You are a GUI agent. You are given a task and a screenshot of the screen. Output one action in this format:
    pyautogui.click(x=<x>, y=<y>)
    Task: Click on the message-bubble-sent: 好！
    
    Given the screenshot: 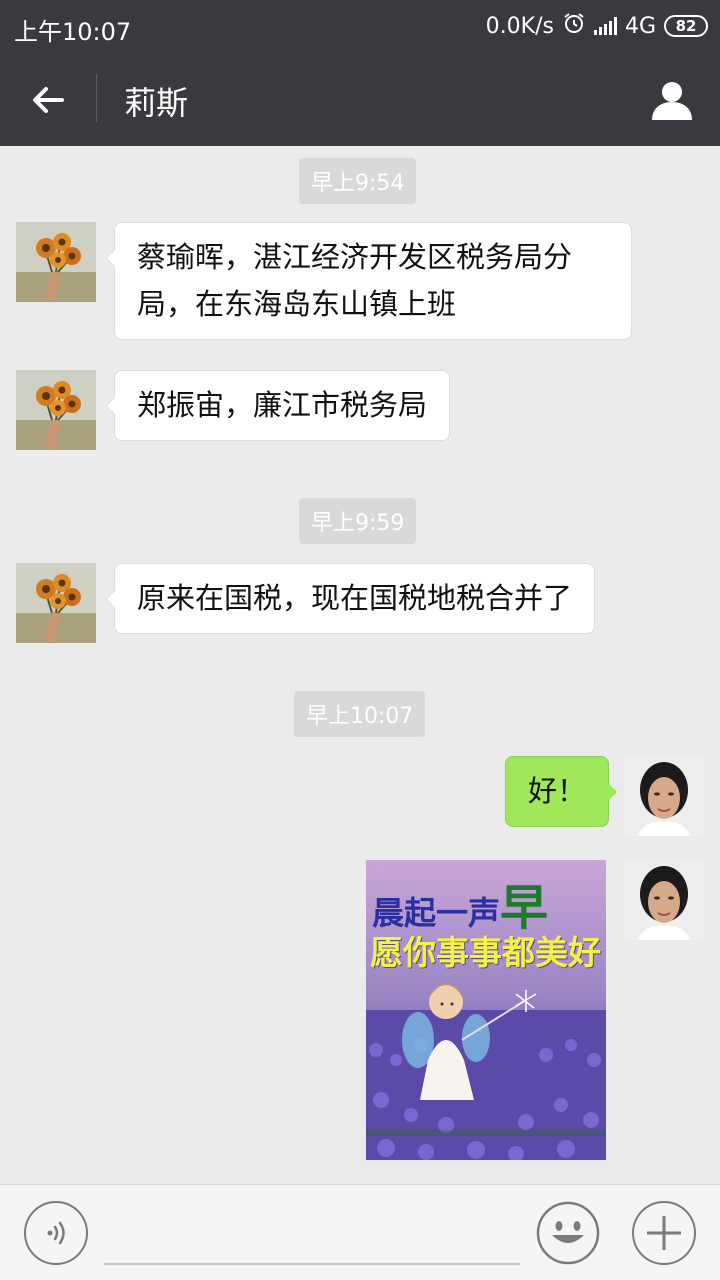 What is the action you would take?
    pyautogui.click(x=561, y=791)
    